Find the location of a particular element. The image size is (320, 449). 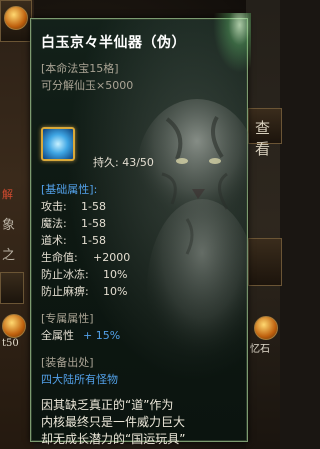

left-text-2: 象 is located at coordinates (9, 225).